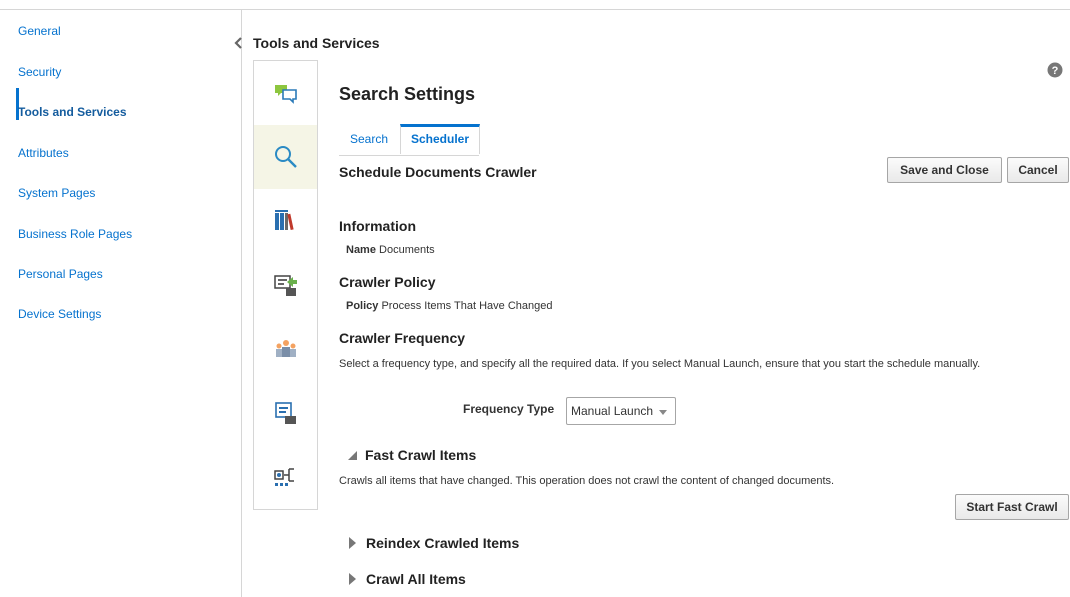 The width and height of the screenshot is (1070, 597). I want to click on rail-item-library, so click(285, 221).